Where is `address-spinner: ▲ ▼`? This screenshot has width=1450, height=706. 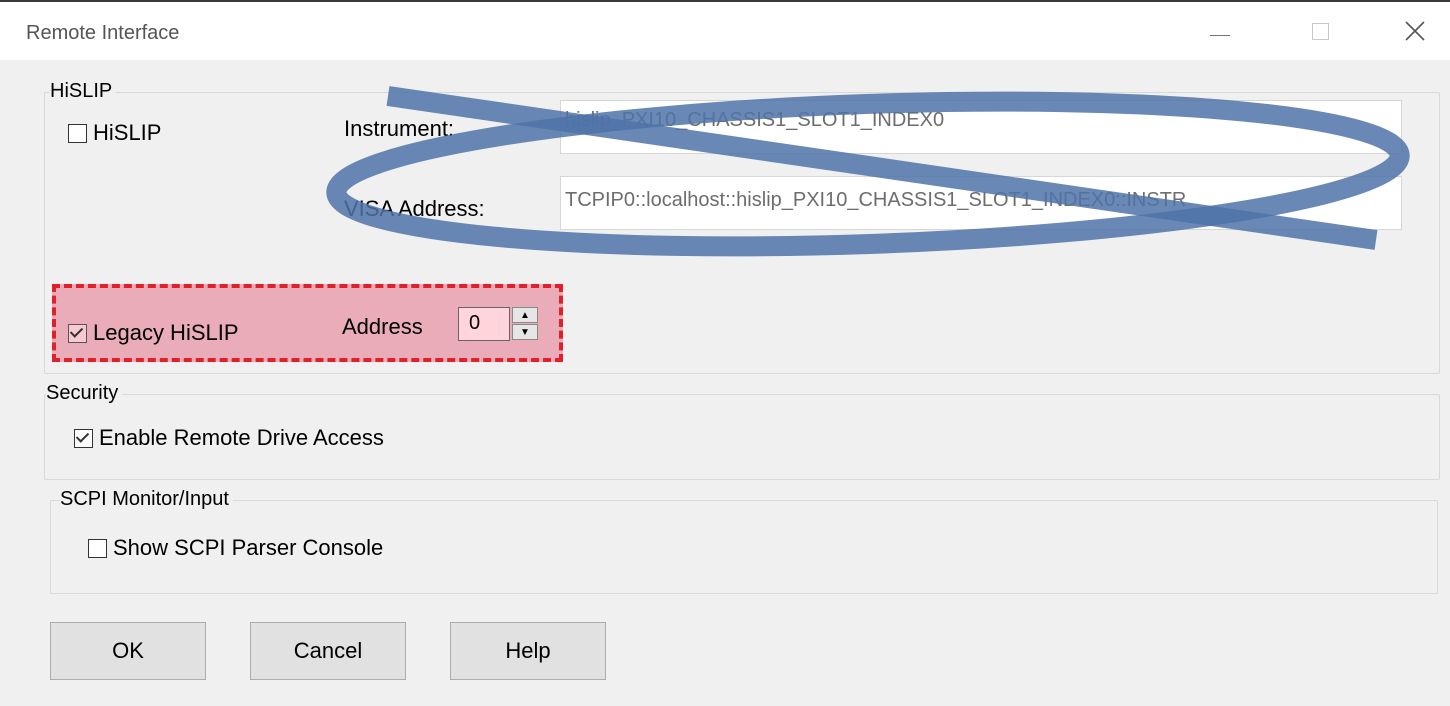 address-spinner: ▲ ▼ is located at coordinates (526, 324).